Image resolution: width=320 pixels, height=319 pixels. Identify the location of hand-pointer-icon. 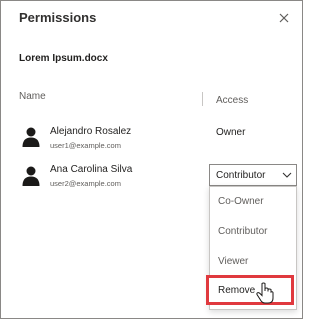
(265, 293).